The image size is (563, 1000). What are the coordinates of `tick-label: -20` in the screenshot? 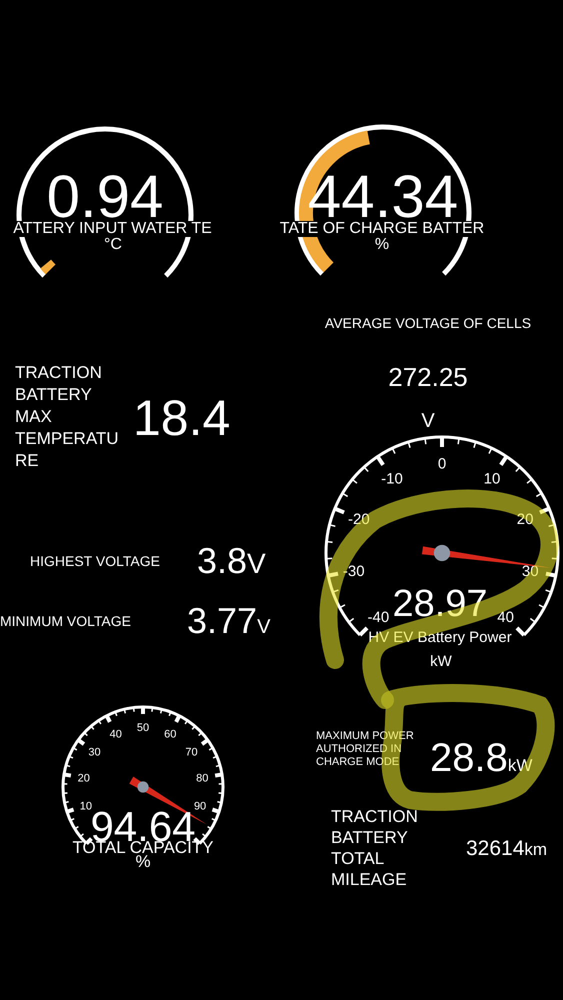 It's located at (359, 519).